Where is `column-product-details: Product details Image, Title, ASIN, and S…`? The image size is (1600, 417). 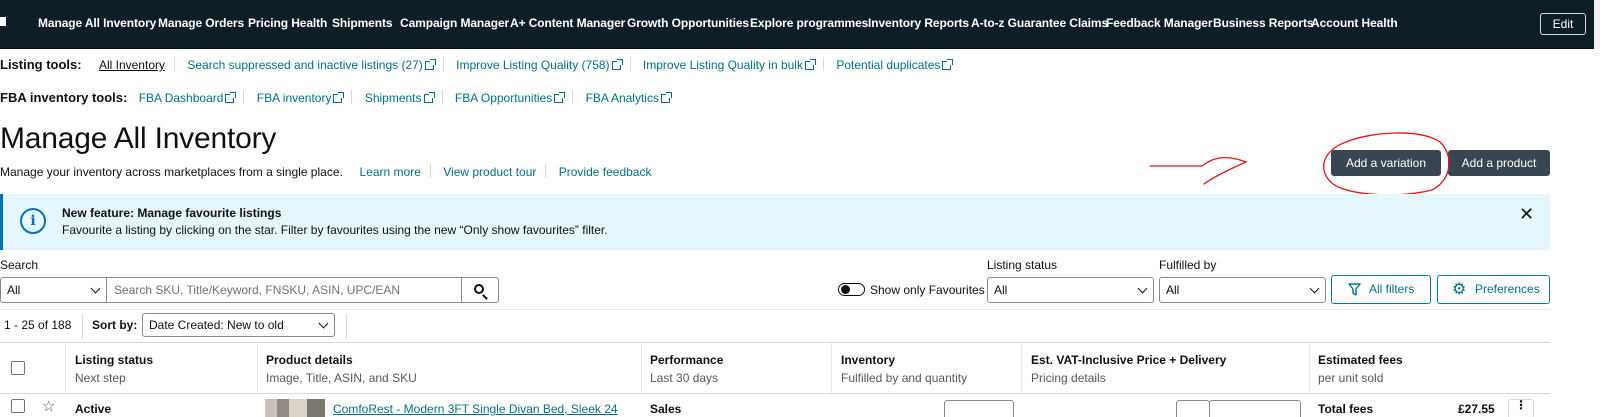
column-product-details: Product details Image, Title, ASIN, and S… is located at coordinates (341, 369).